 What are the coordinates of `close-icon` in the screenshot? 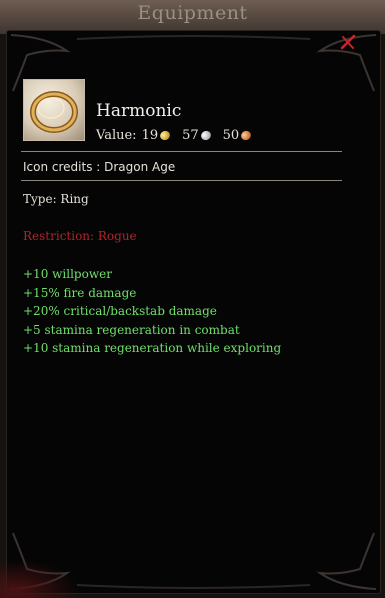 It's located at (348, 42).